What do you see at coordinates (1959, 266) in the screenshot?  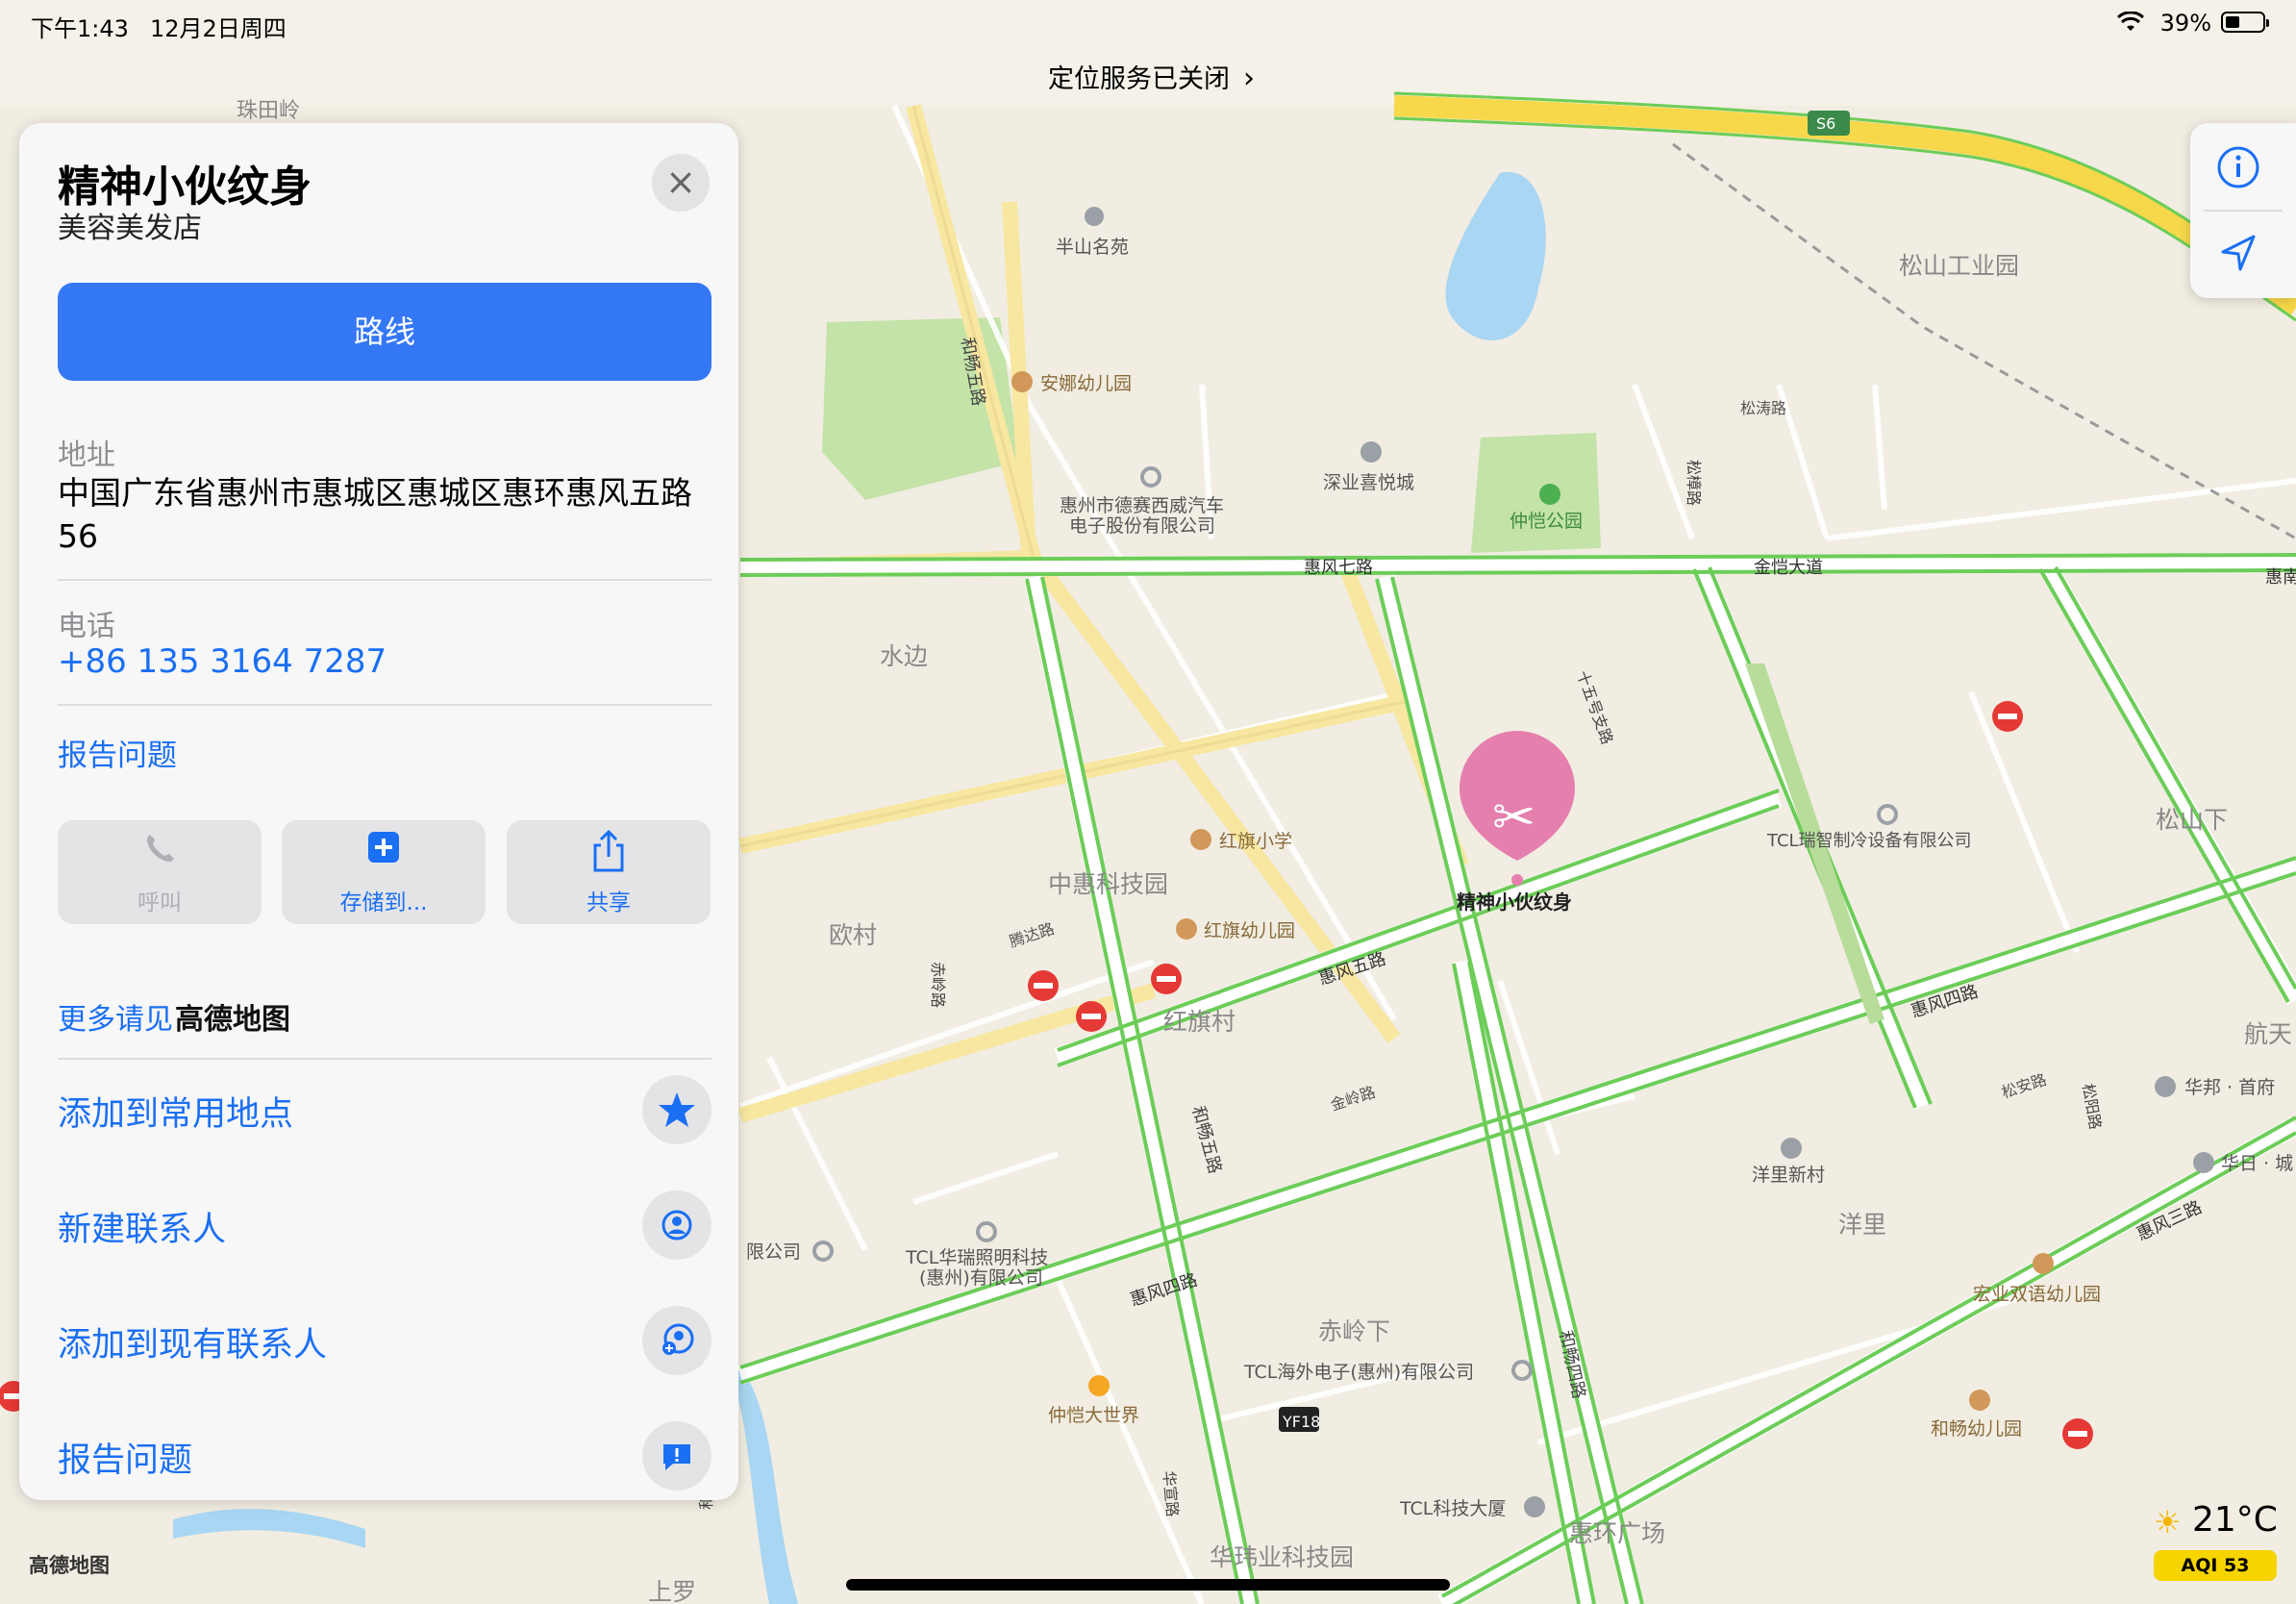 I see `map-label: 松山工业园` at bounding box center [1959, 266].